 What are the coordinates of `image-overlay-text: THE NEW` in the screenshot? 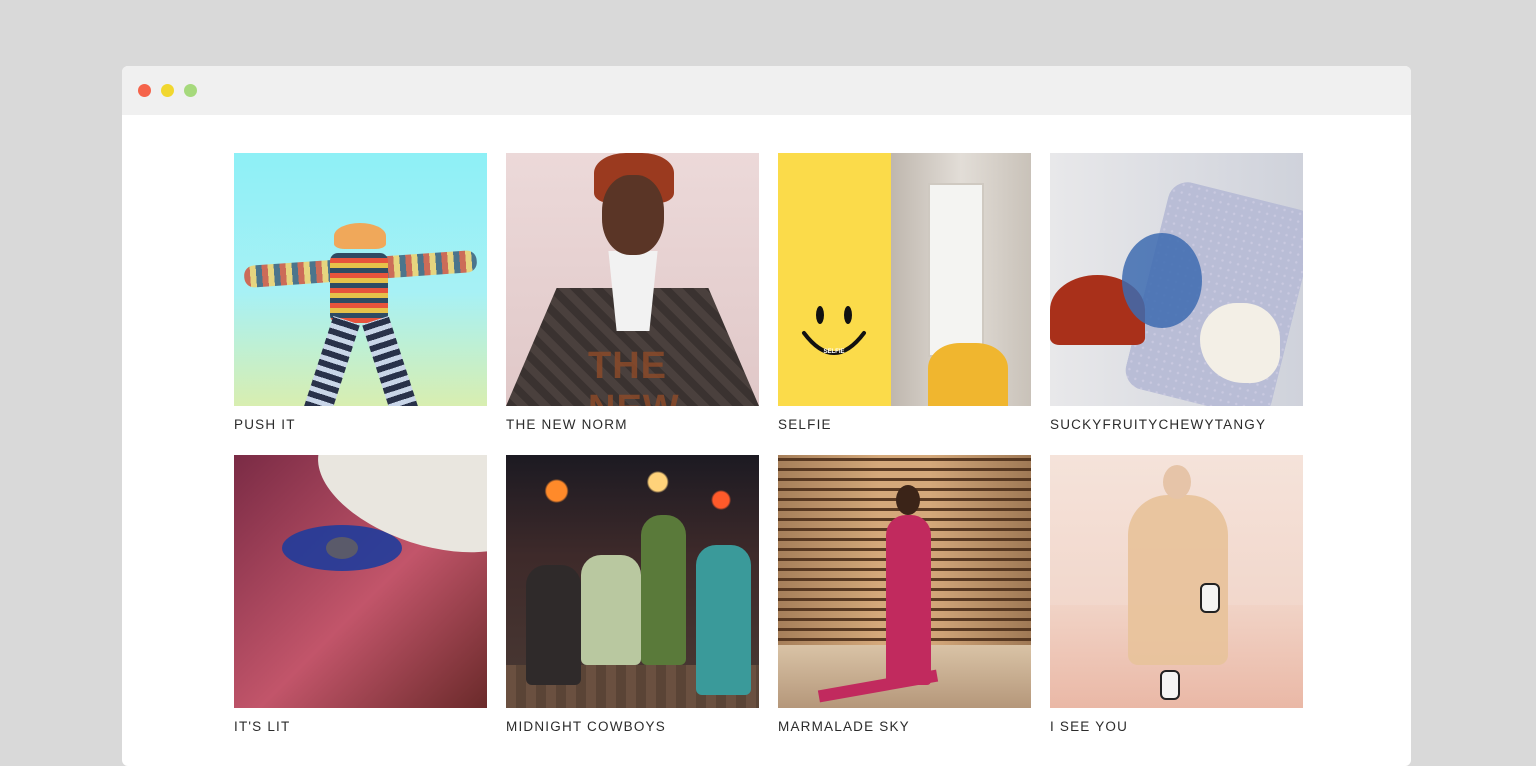 It's located at (633, 375).